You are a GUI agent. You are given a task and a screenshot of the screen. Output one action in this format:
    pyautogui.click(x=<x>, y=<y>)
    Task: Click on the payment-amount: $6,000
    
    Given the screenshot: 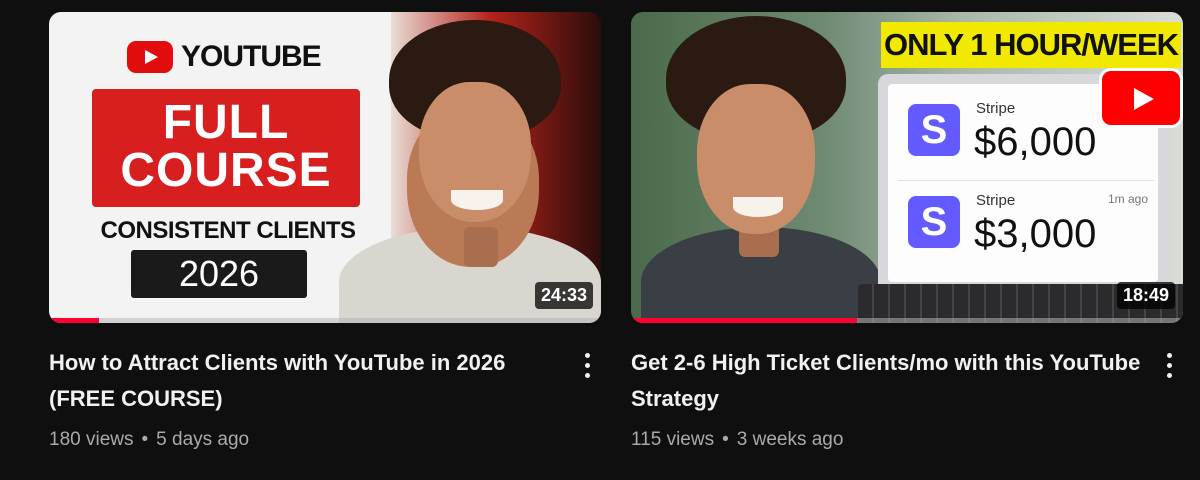 What is the action you would take?
    pyautogui.click(x=1035, y=142)
    